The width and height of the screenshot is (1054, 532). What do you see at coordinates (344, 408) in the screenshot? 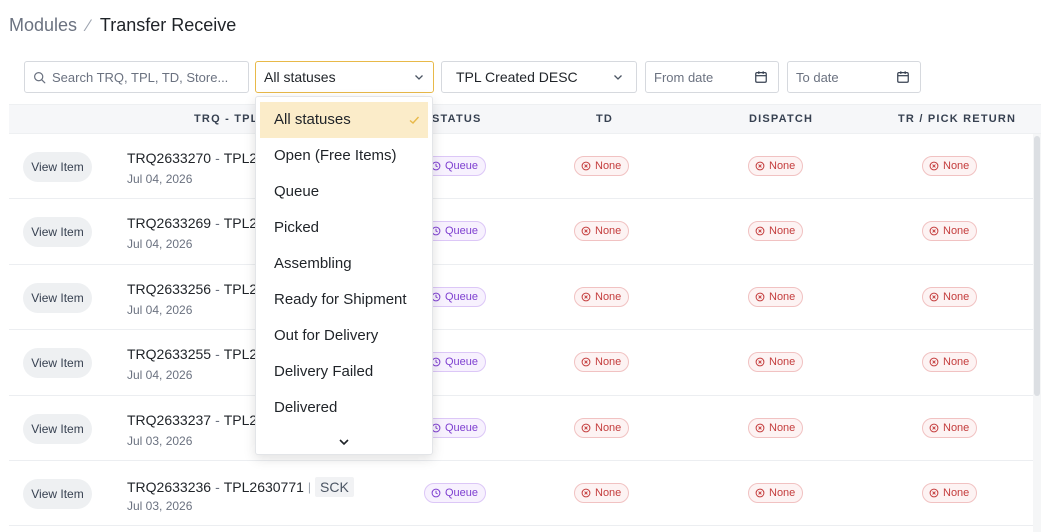
I see `status-option-delivered: Delivered` at bounding box center [344, 408].